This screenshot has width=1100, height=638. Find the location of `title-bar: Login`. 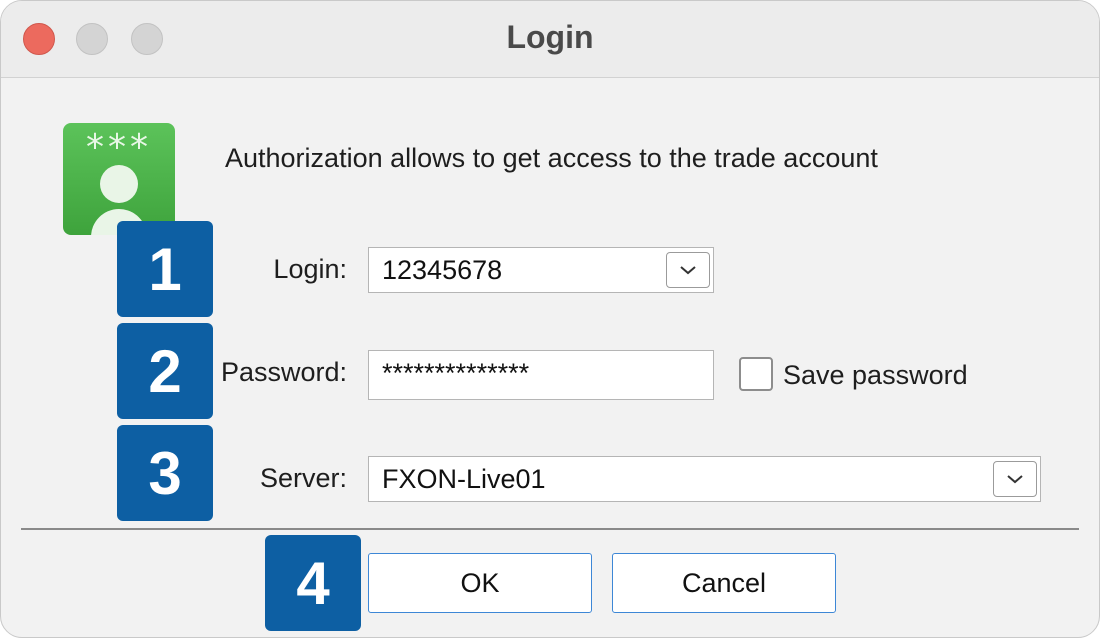

title-bar: Login is located at coordinates (550, 39).